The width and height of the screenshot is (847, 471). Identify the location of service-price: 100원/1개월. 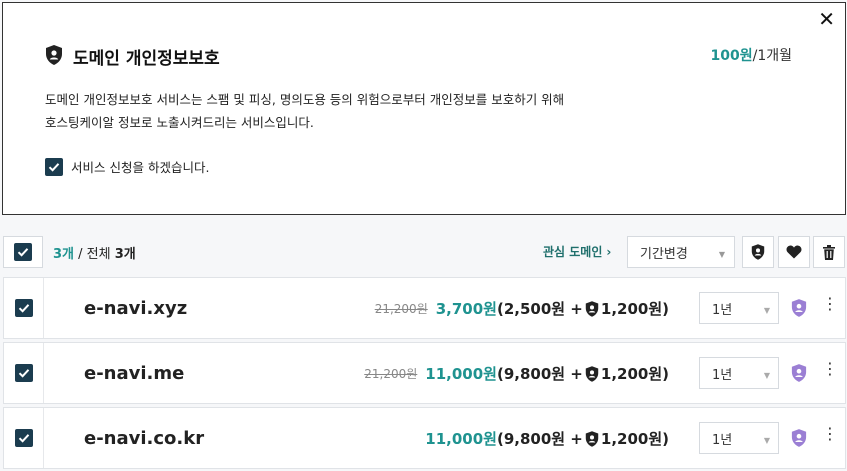
(752, 55).